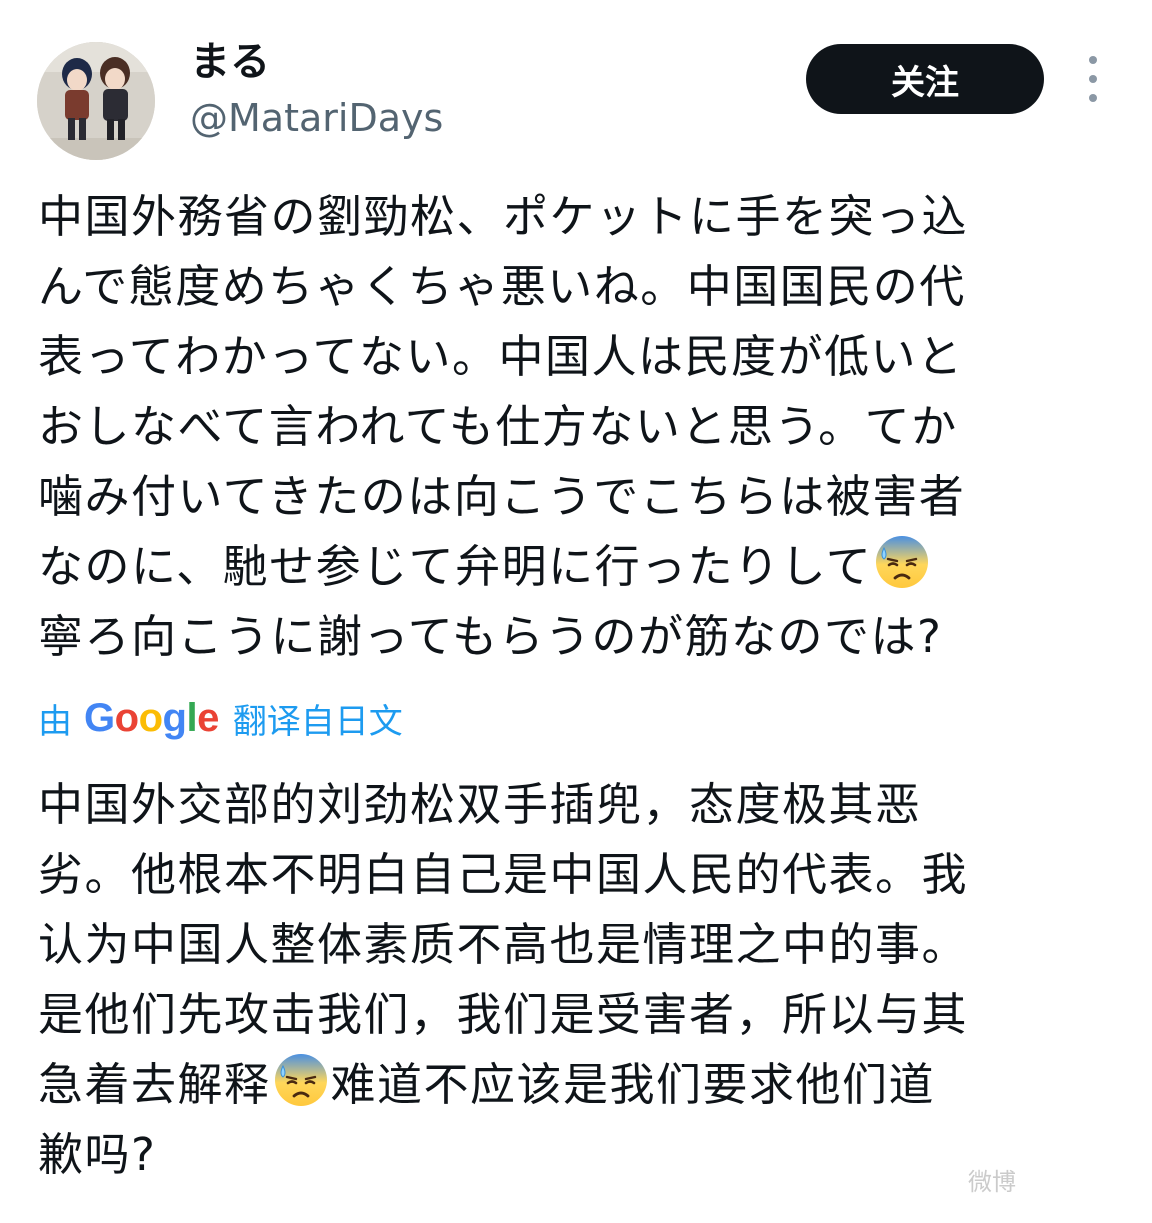 The width and height of the screenshot is (1152, 1223). I want to click on post-line: 寧ろ向こうに謝ってもらうのが筋なのでは?, so click(490, 636).